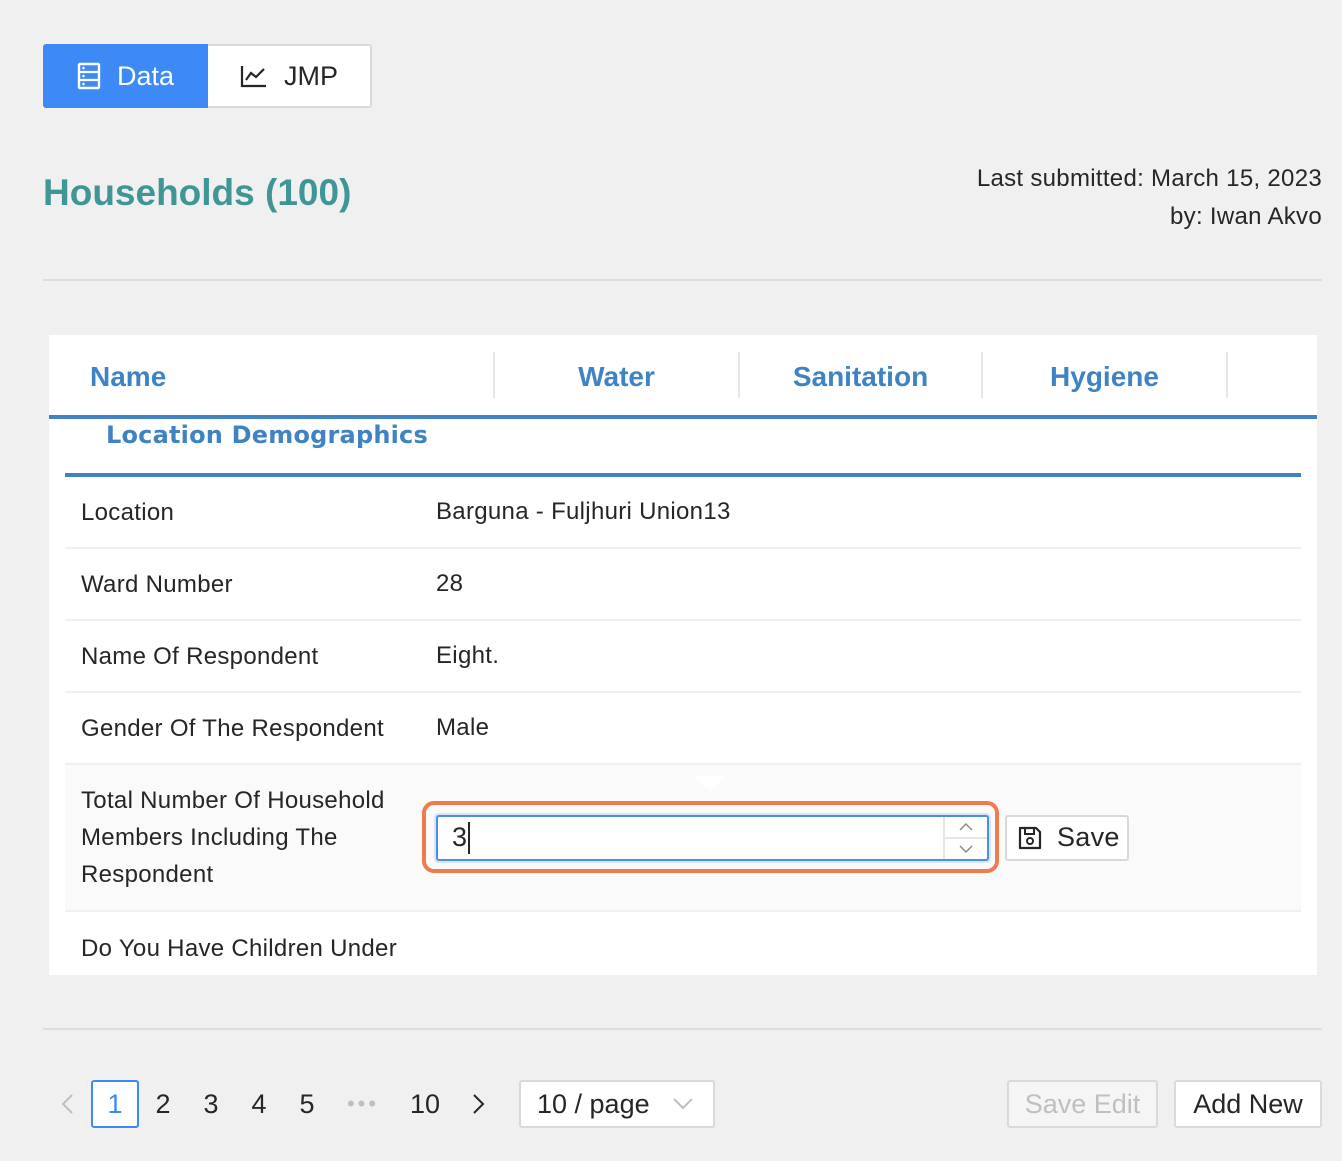 The image size is (1342, 1161). Describe the element at coordinates (267, 435) in the screenshot. I see `section-title: Location Demographics` at that location.